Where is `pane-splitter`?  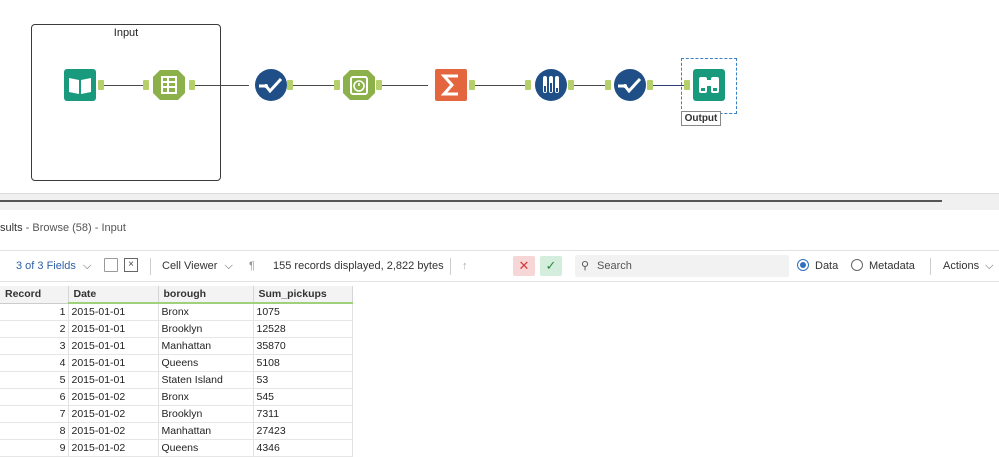 pane-splitter is located at coordinates (499, 202).